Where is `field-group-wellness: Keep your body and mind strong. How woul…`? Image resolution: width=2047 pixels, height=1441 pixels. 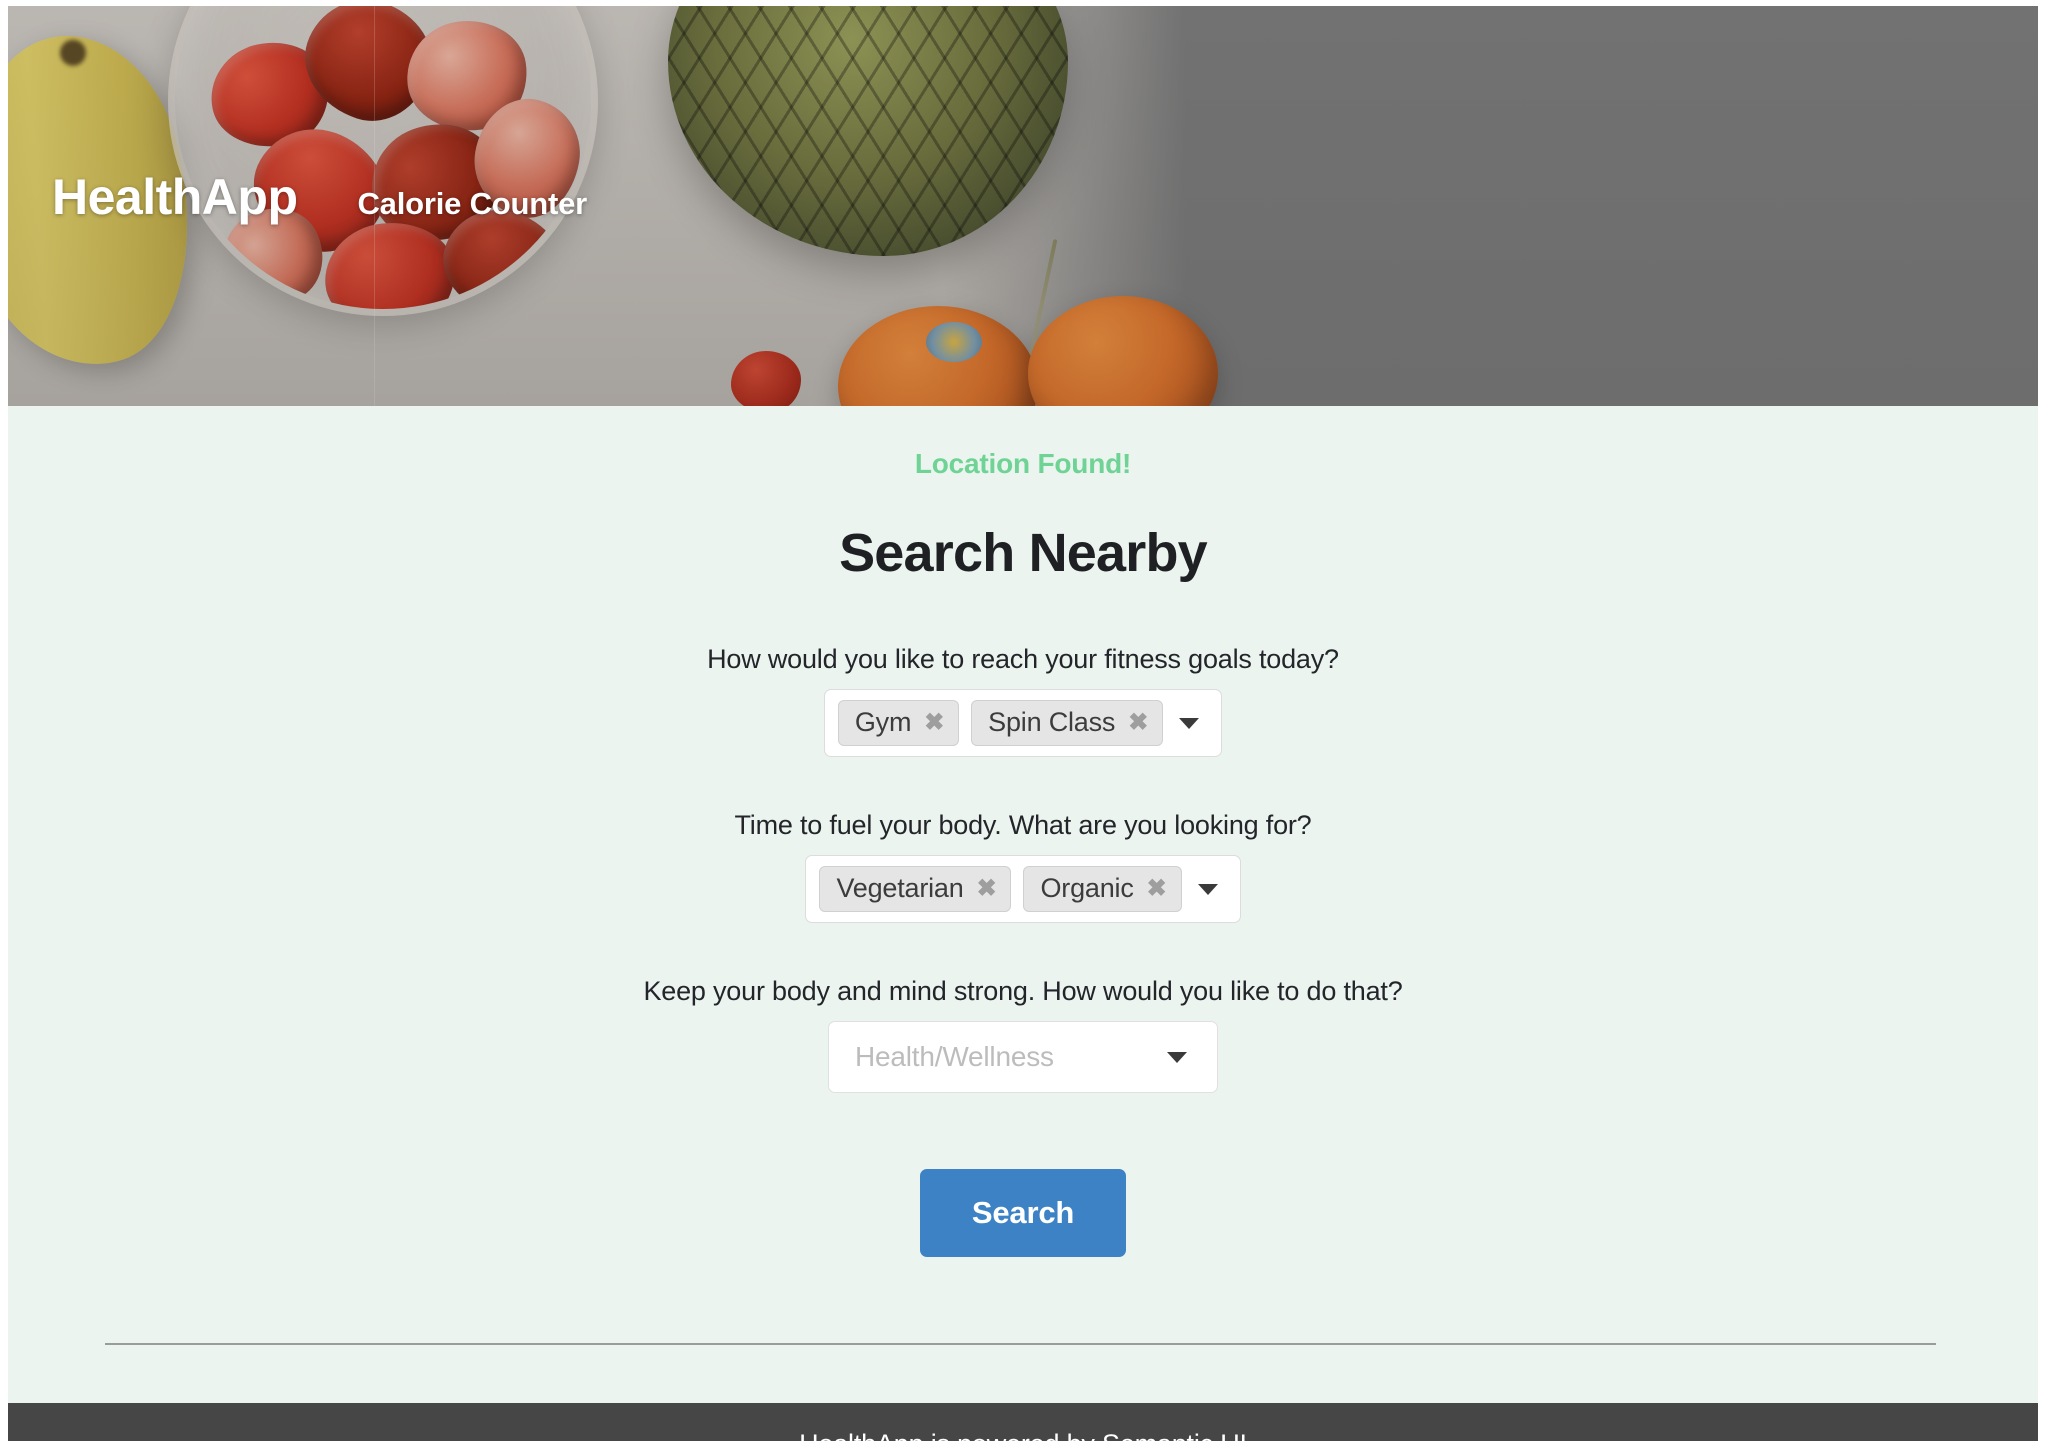
field-group-wellness: Keep your body and mind strong. How woul… is located at coordinates (1023, 1034).